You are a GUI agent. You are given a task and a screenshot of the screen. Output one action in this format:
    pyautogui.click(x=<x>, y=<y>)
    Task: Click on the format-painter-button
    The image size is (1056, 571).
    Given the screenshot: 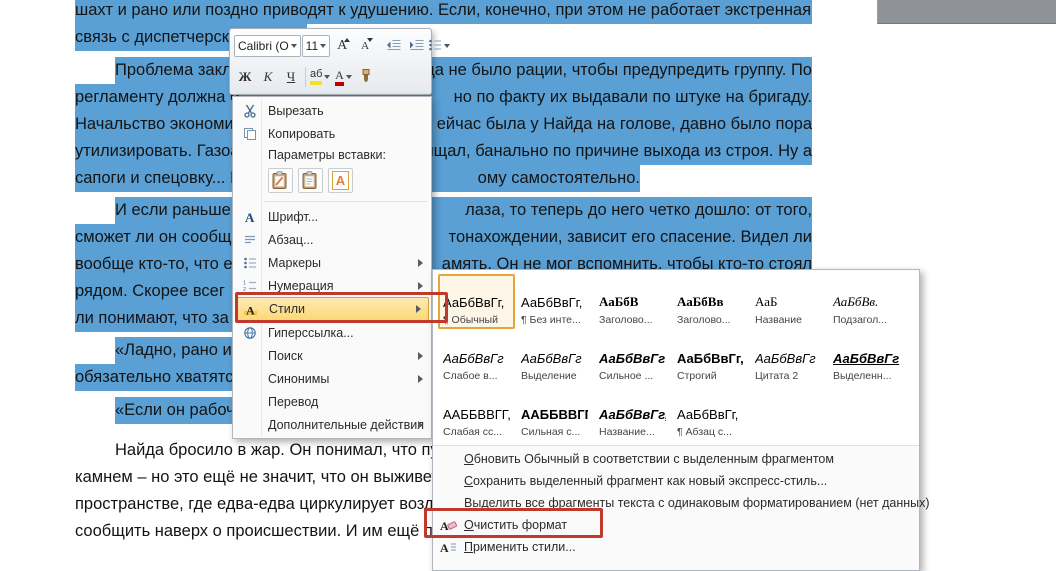 What is the action you would take?
    pyautogui.click(x=366, y=77)
    